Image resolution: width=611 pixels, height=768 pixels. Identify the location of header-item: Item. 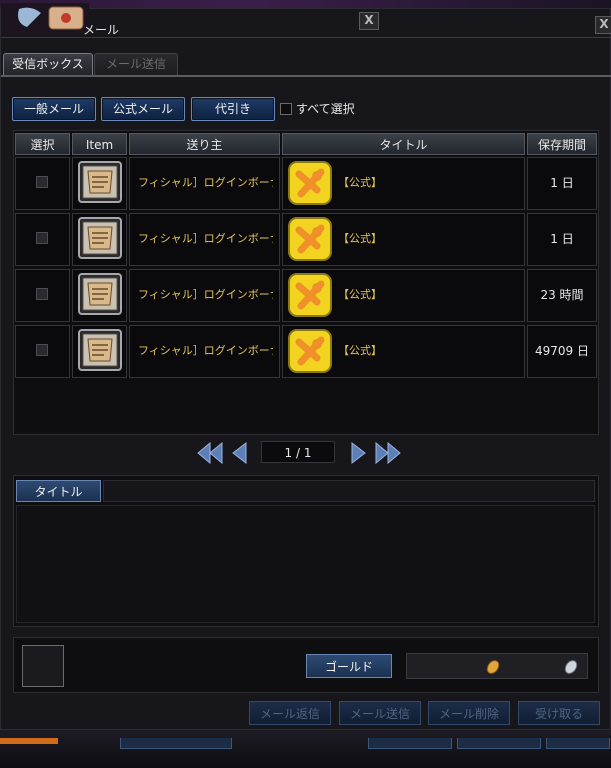
(99, 144).